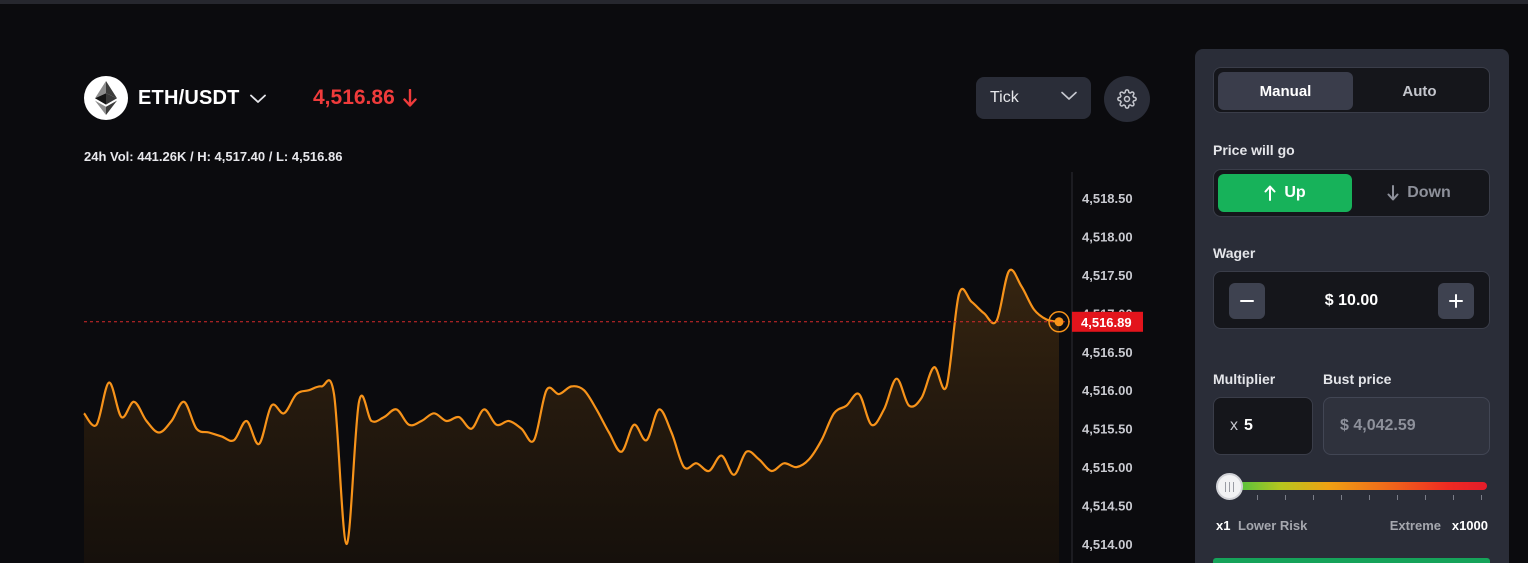 This screenshot has width=1528, height=563. I want to click on multiplier-input: x 5, so click(1263, 426).